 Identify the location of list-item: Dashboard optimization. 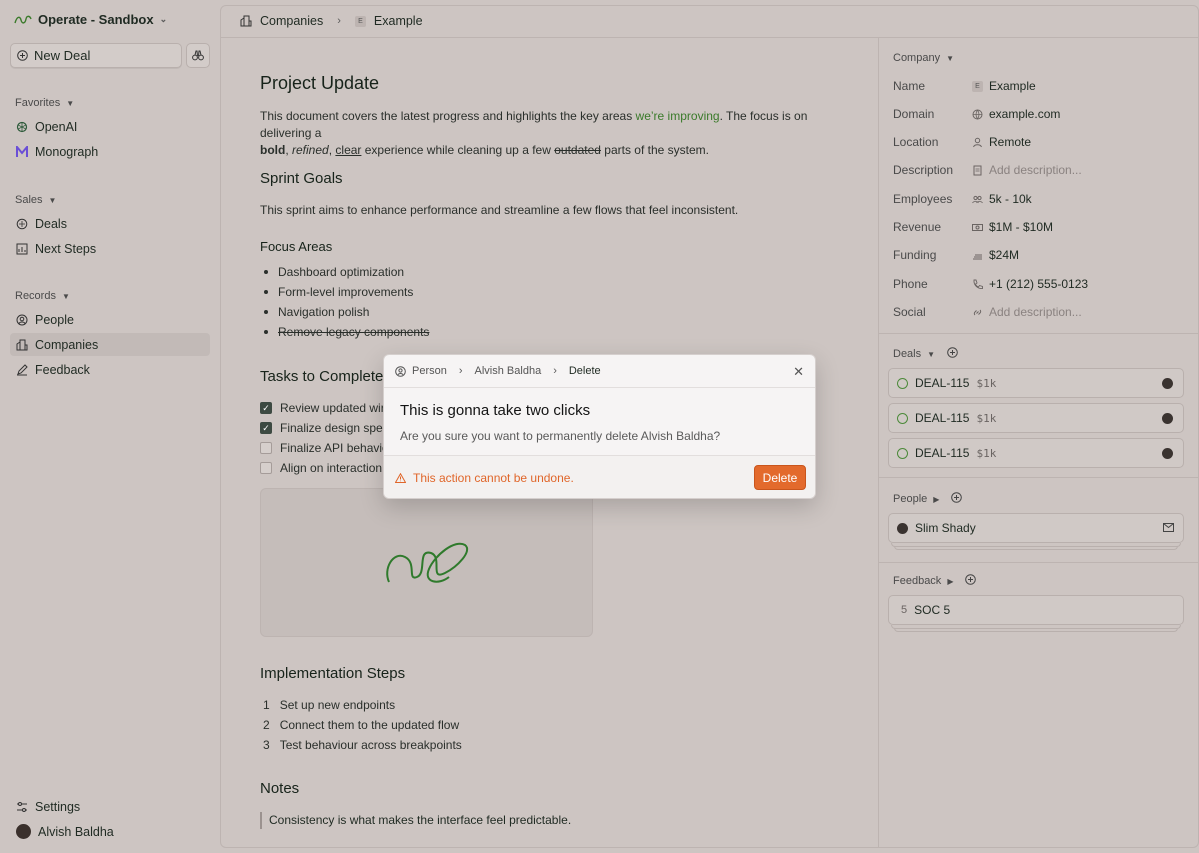
(334, 272).